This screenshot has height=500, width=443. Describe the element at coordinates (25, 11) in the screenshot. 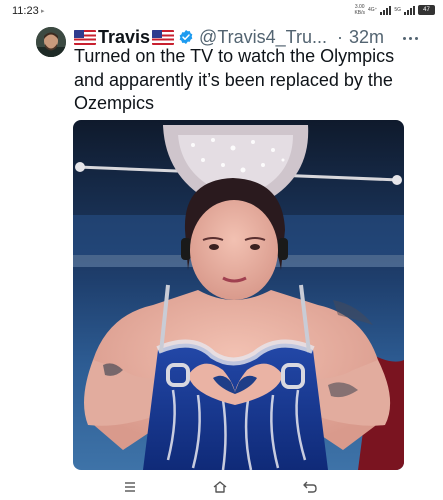

I see `status-time: 11:23` at that location.